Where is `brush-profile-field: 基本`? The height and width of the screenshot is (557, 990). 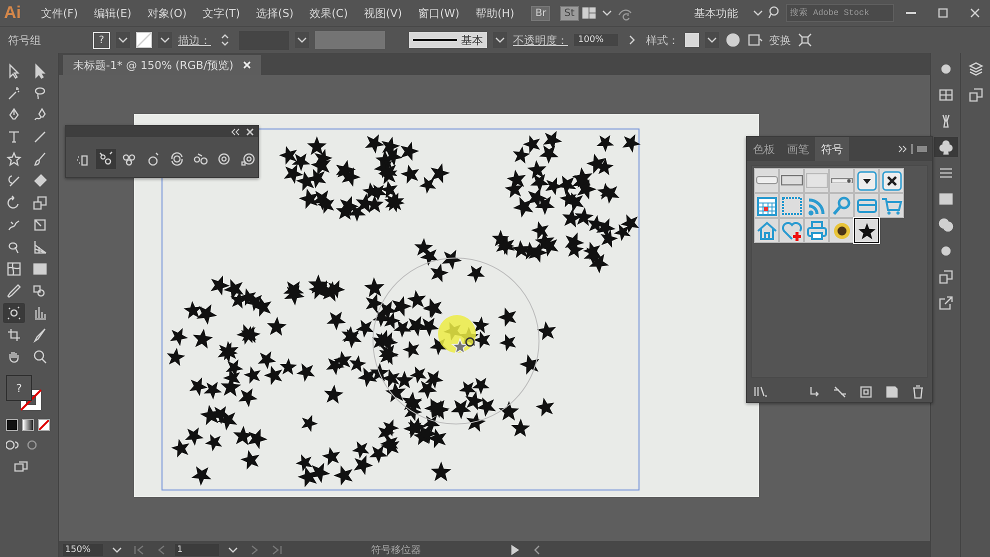
brush-profile-field: 基本 is located at coordinates (448, 40).